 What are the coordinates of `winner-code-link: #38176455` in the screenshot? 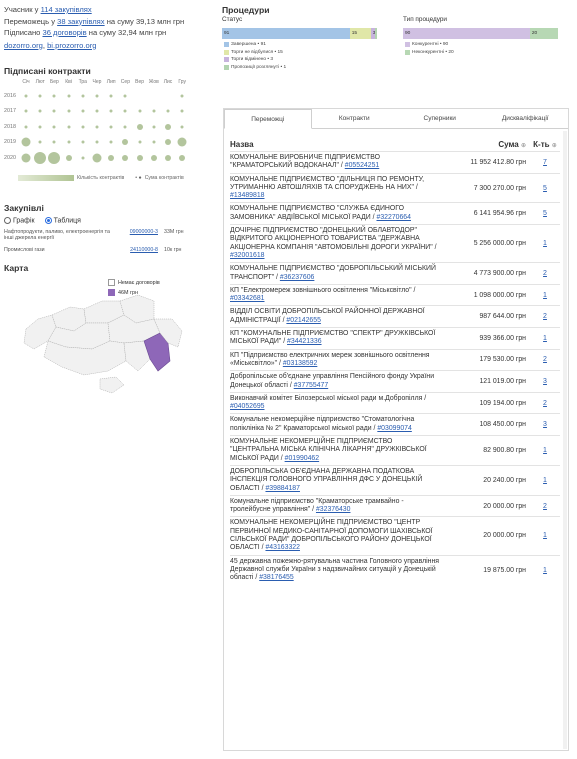 It's located at (276, 577).